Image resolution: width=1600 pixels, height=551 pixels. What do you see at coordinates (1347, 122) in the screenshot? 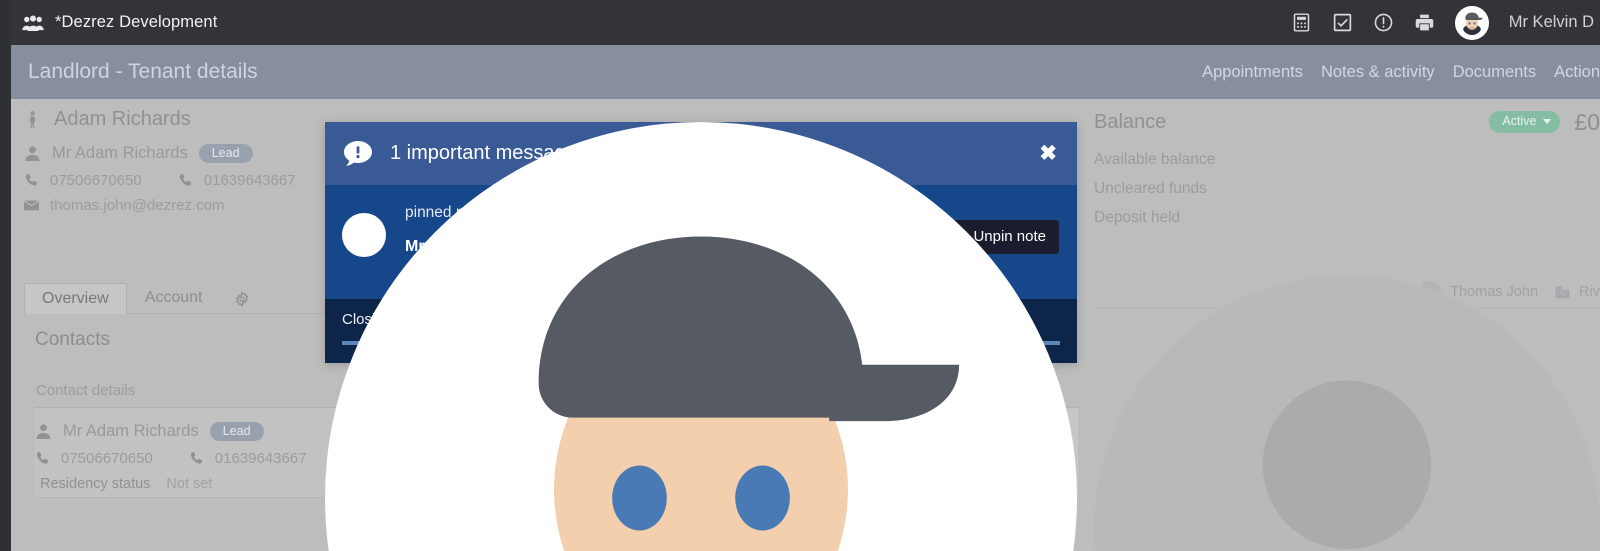
I see `balance-header: Balance Active £0` at bounding box center [1347, 122].